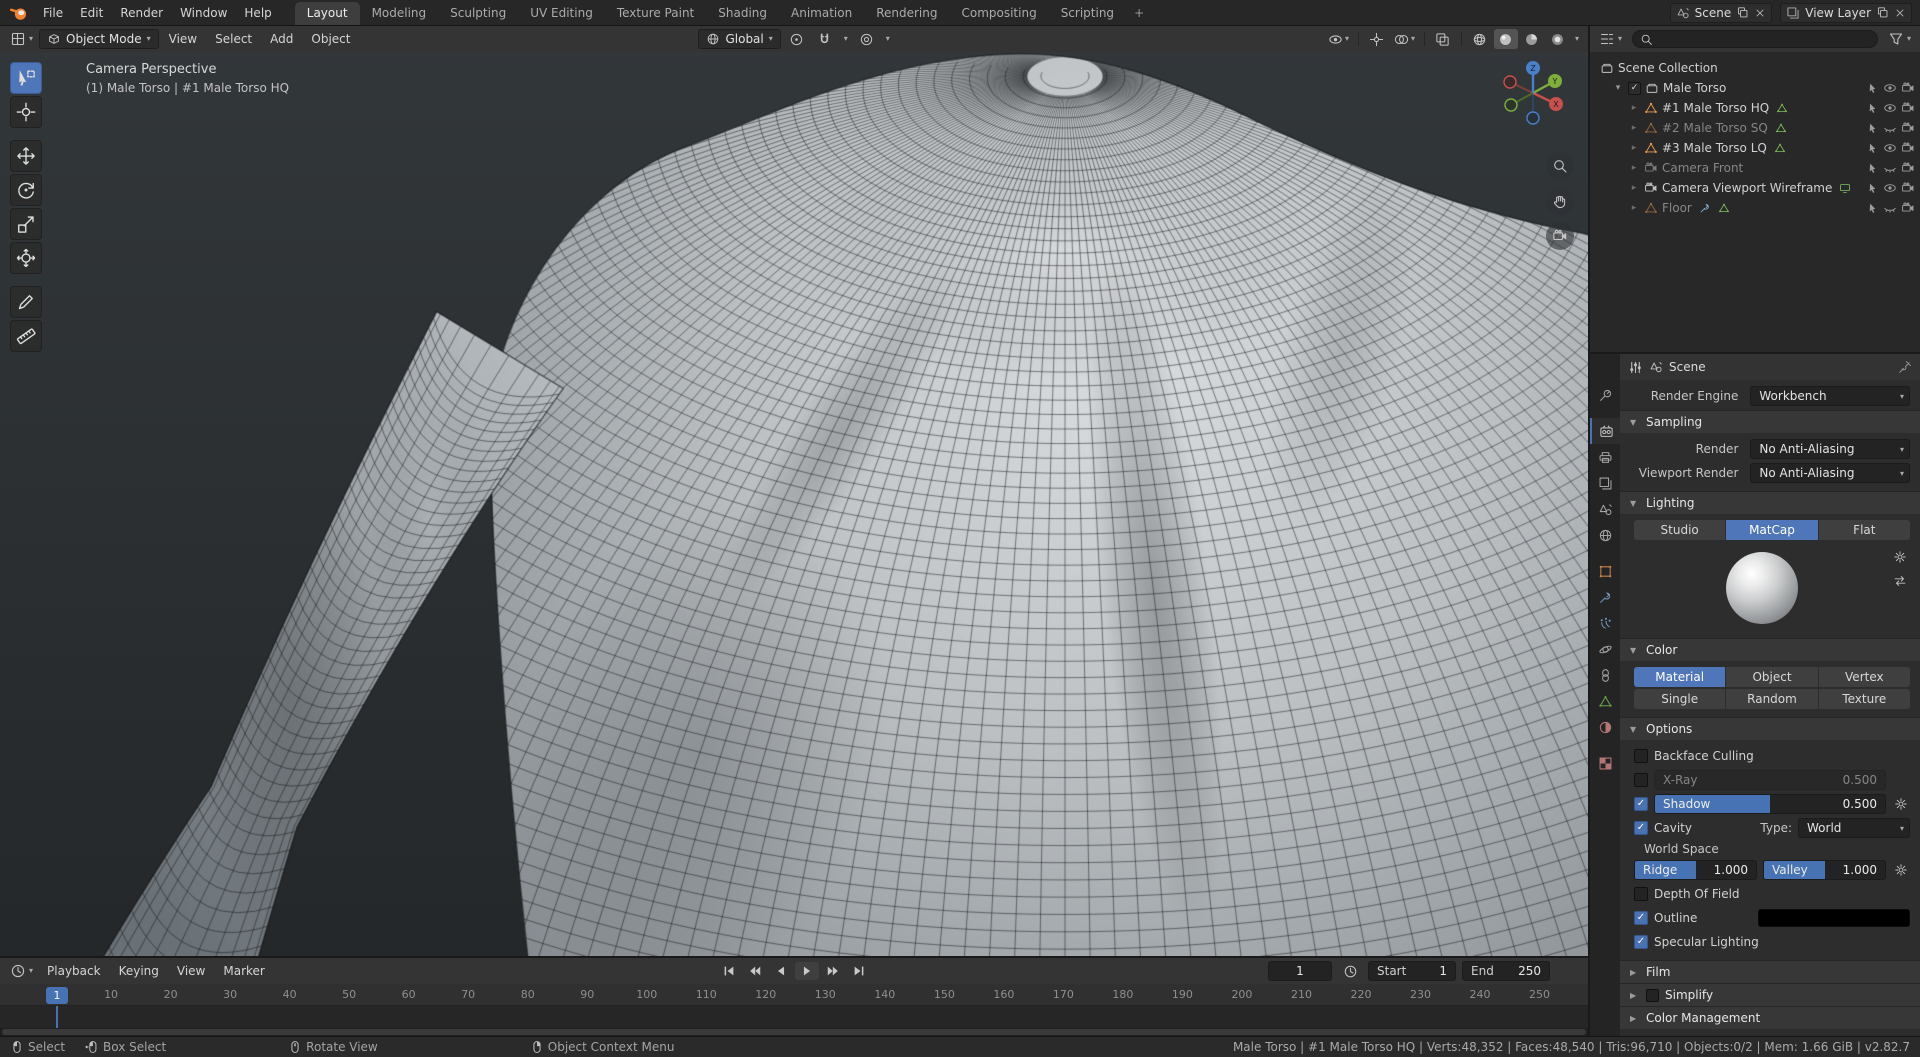 Image resolution: width=1920 pixels, height=1057 pixels. What do you see at coordinates (1755, 68) in the screenshot?
I see `outliner-row-scene-collection: Scene Collection` at bounding box center [1755, 68].